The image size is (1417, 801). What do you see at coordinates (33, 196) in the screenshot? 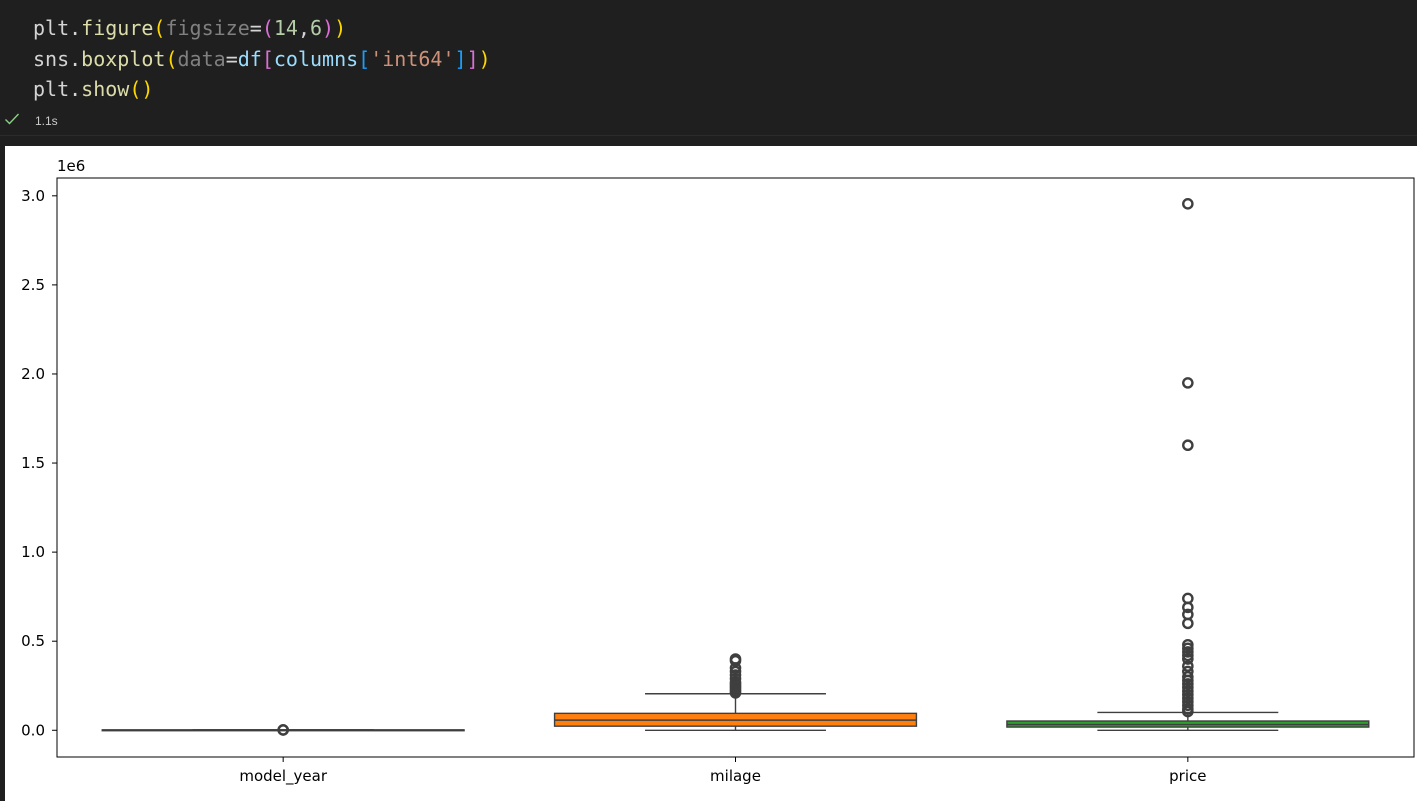
I see `y-tick-label: 3.0` at bounding box center [33, 196].